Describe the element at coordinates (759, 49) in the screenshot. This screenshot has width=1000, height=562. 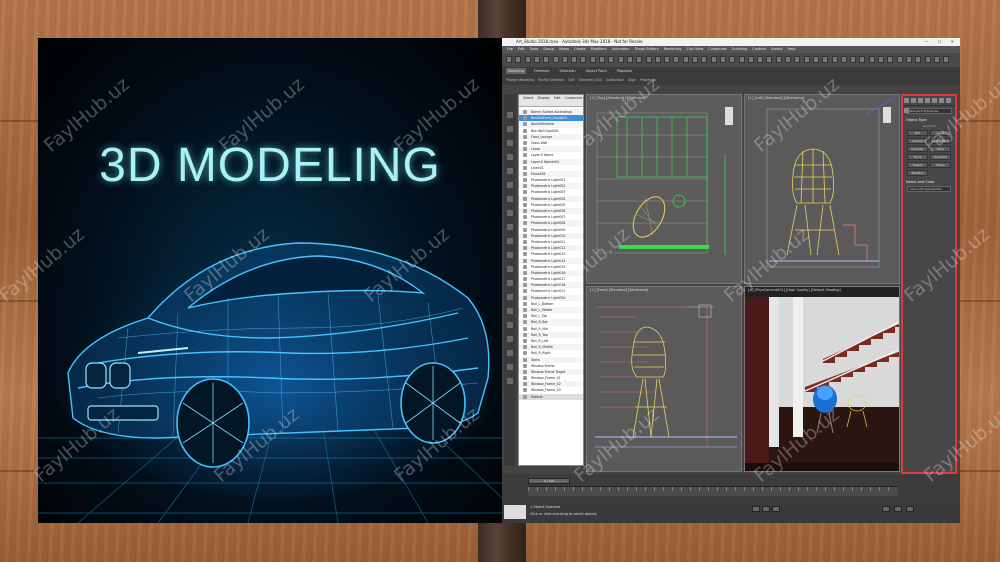
I see `menu-item: Content` at that location.